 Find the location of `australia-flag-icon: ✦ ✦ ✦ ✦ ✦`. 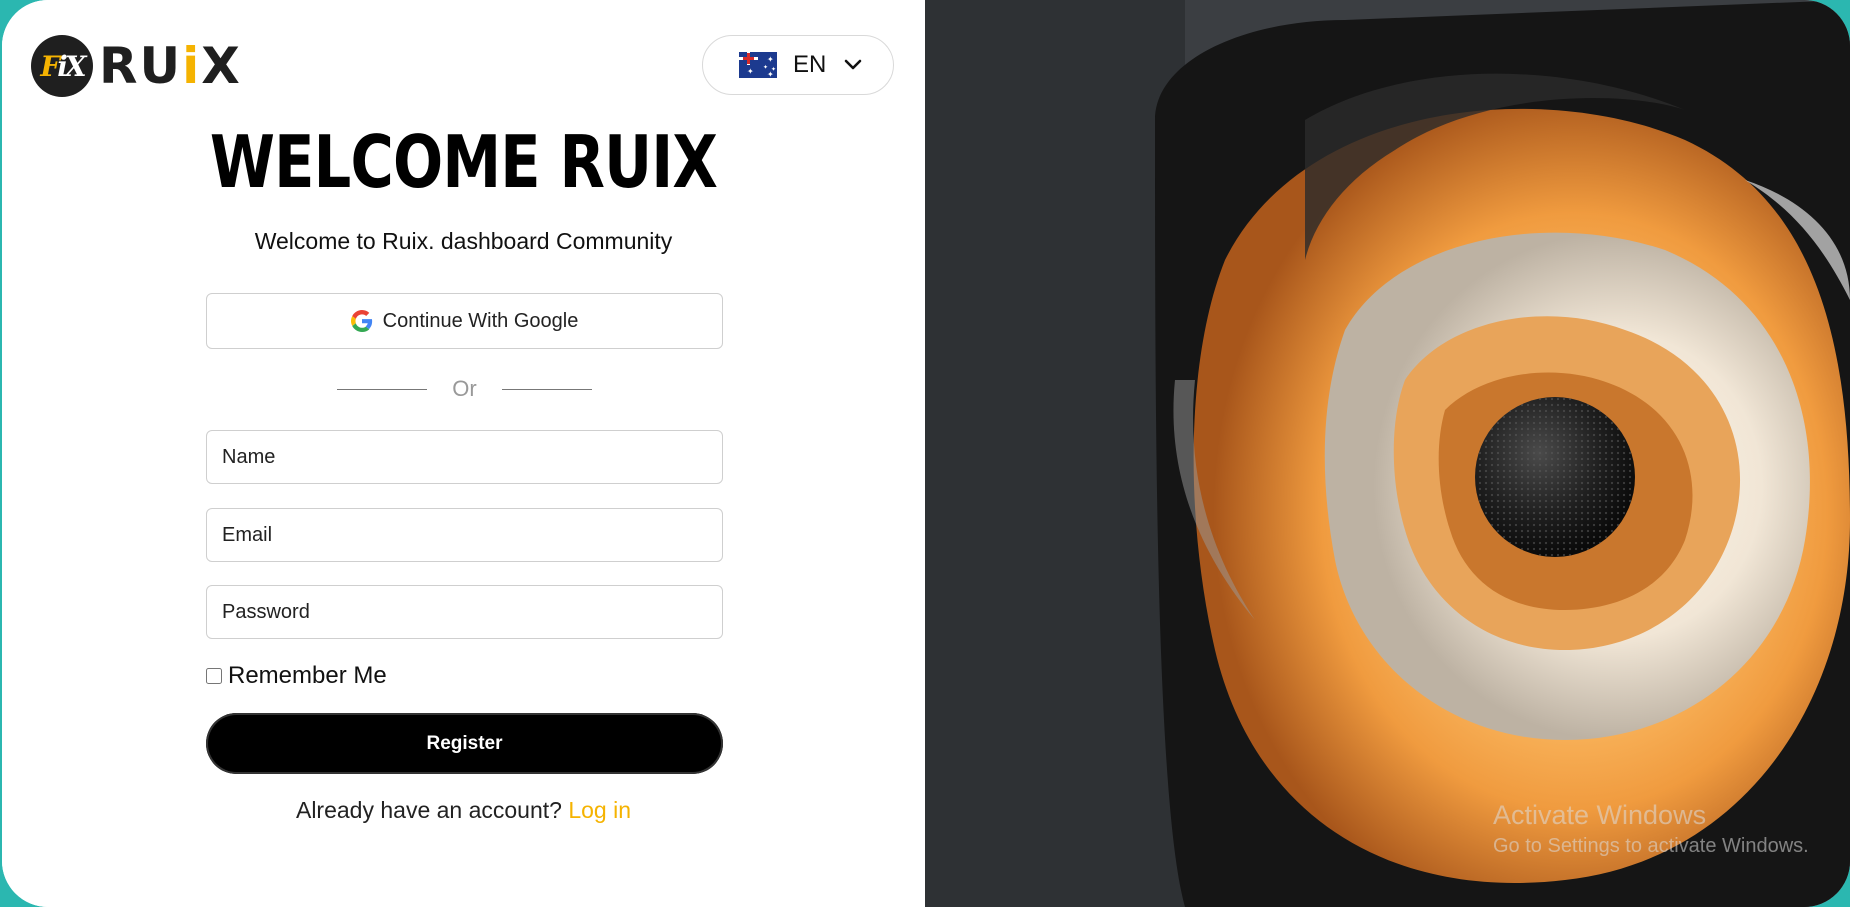

australia-flag-icon: ✦ ✦ ✦ ✦ ✦ is located at coordinates (758, 65).